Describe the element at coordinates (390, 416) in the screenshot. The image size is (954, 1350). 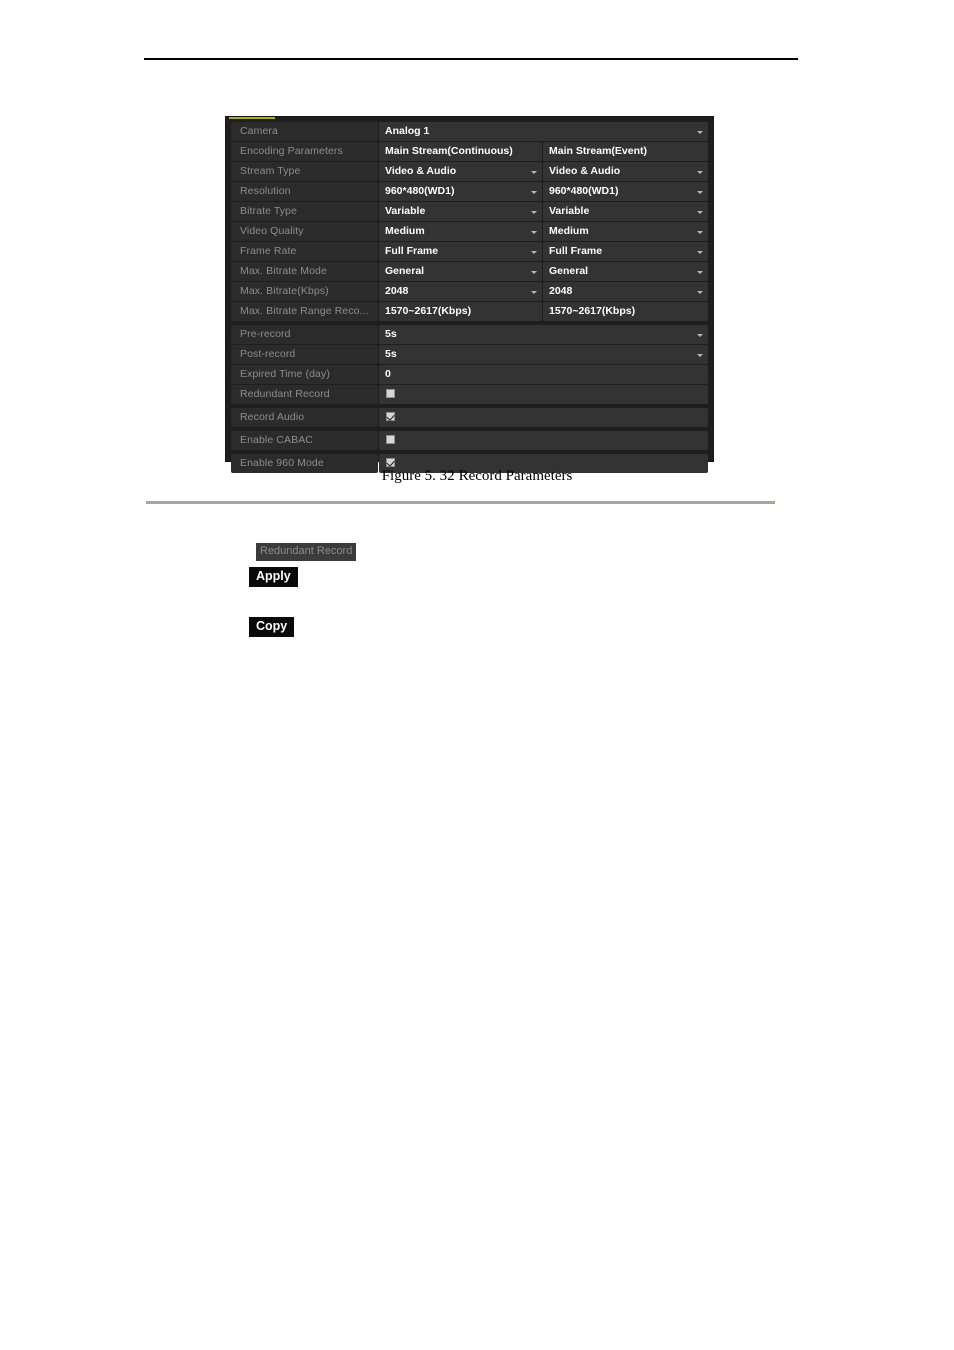
I see `checkbox-record-audio` at that location.